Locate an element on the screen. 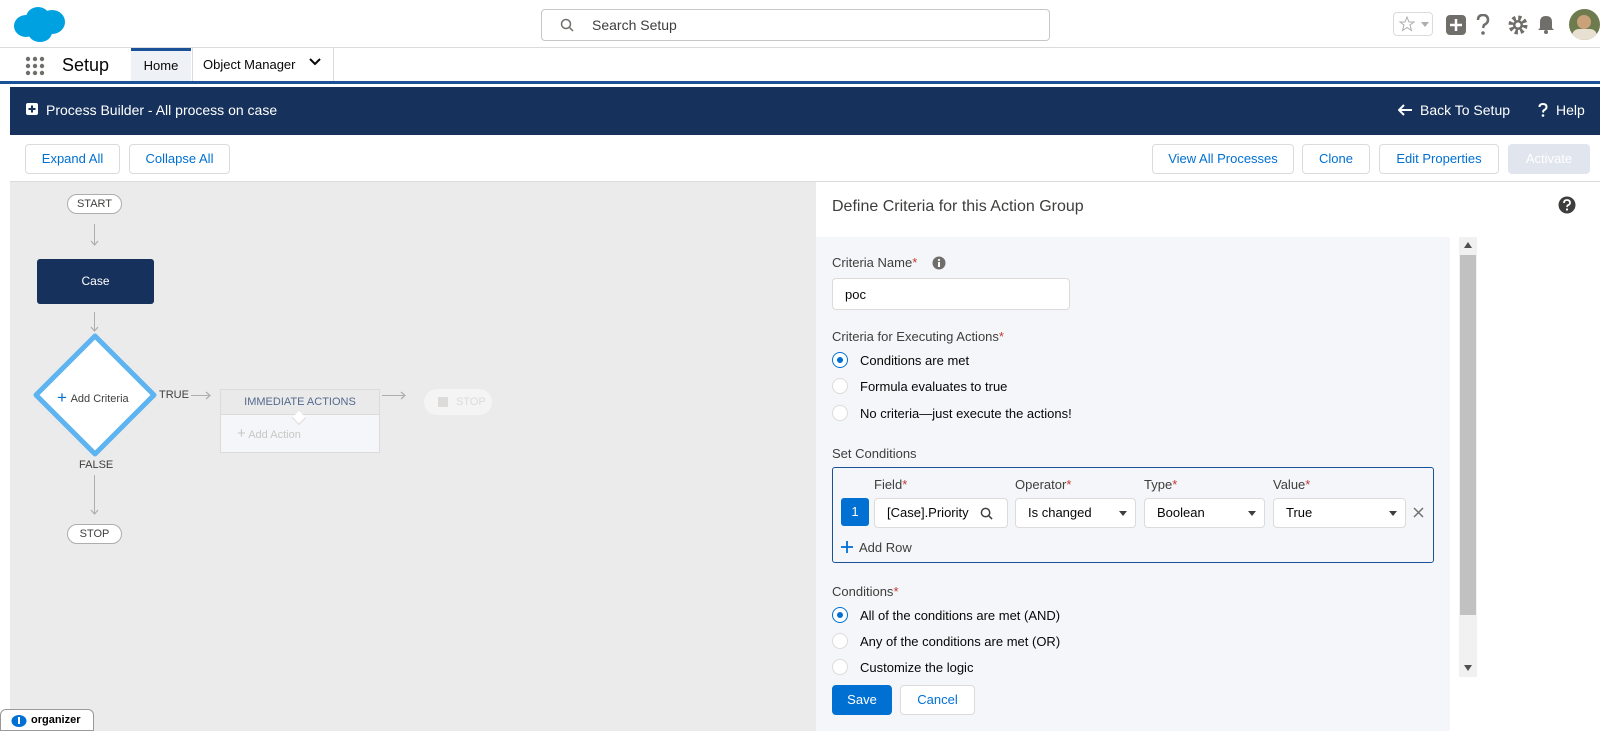 This screenshot has height=731, width=1600. expand-all-button: Expand All is located at coordinates (72, 159).